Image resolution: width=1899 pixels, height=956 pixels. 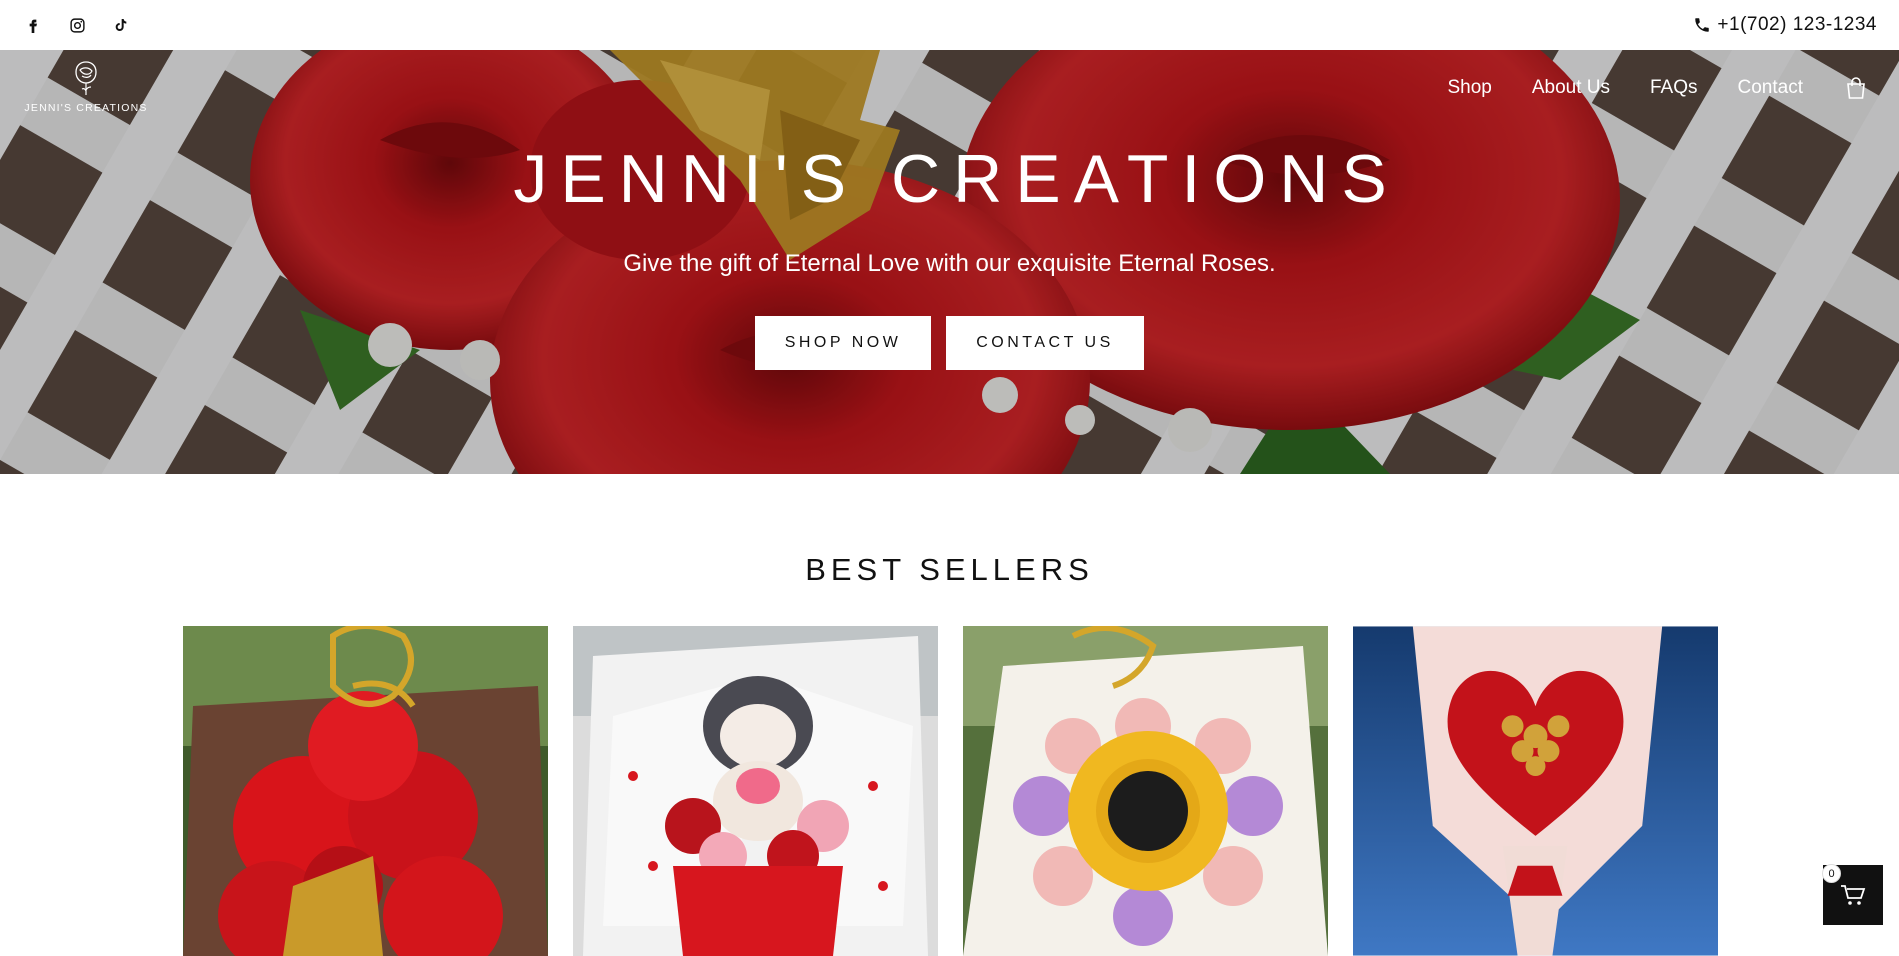 I want to click on nav-shop: Shop, so click(x=1469, y=88).